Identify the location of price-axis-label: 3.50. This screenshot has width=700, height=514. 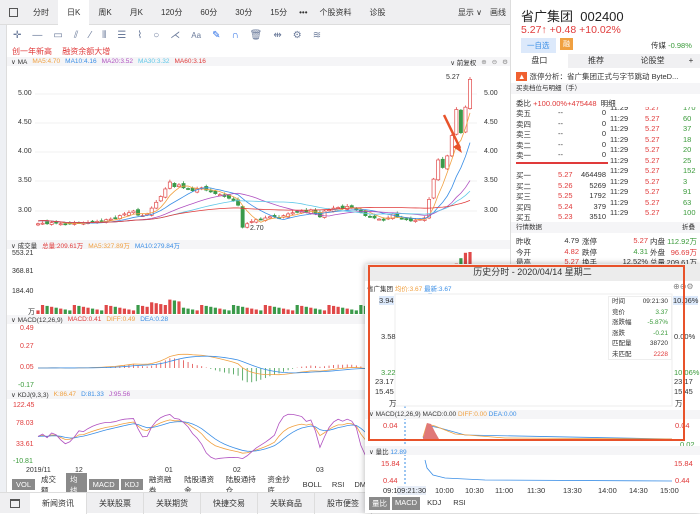
(25, 180).